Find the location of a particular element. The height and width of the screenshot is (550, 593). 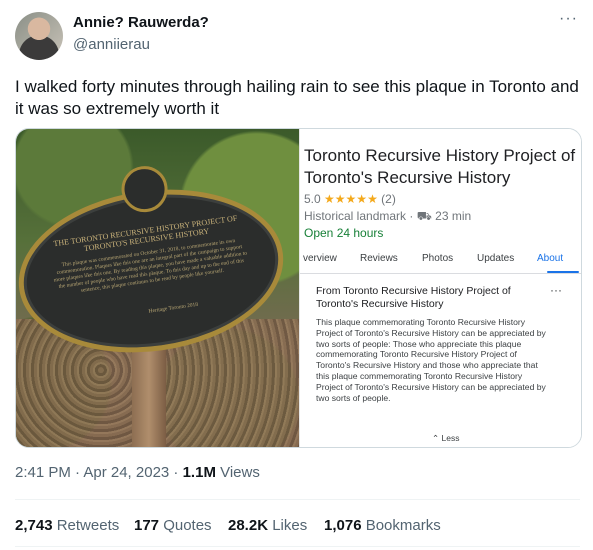

drive-time: 23 min is located at coordinates (453, 216).